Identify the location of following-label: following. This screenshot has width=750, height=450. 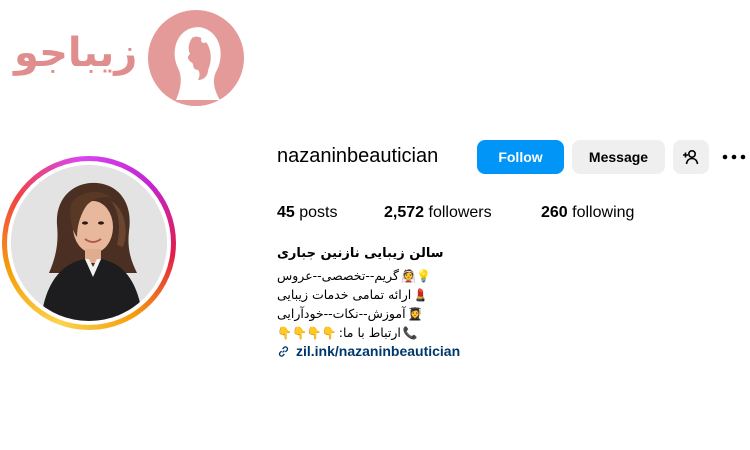
(603, 212).